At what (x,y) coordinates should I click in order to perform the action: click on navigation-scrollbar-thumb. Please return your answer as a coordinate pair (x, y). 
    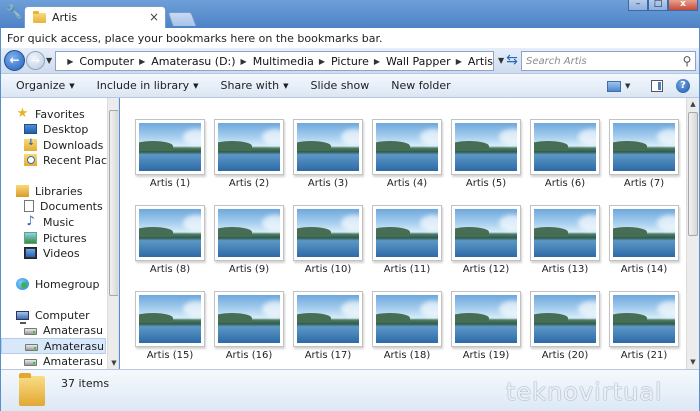
    Looking at the image, I should click on (113, 203).